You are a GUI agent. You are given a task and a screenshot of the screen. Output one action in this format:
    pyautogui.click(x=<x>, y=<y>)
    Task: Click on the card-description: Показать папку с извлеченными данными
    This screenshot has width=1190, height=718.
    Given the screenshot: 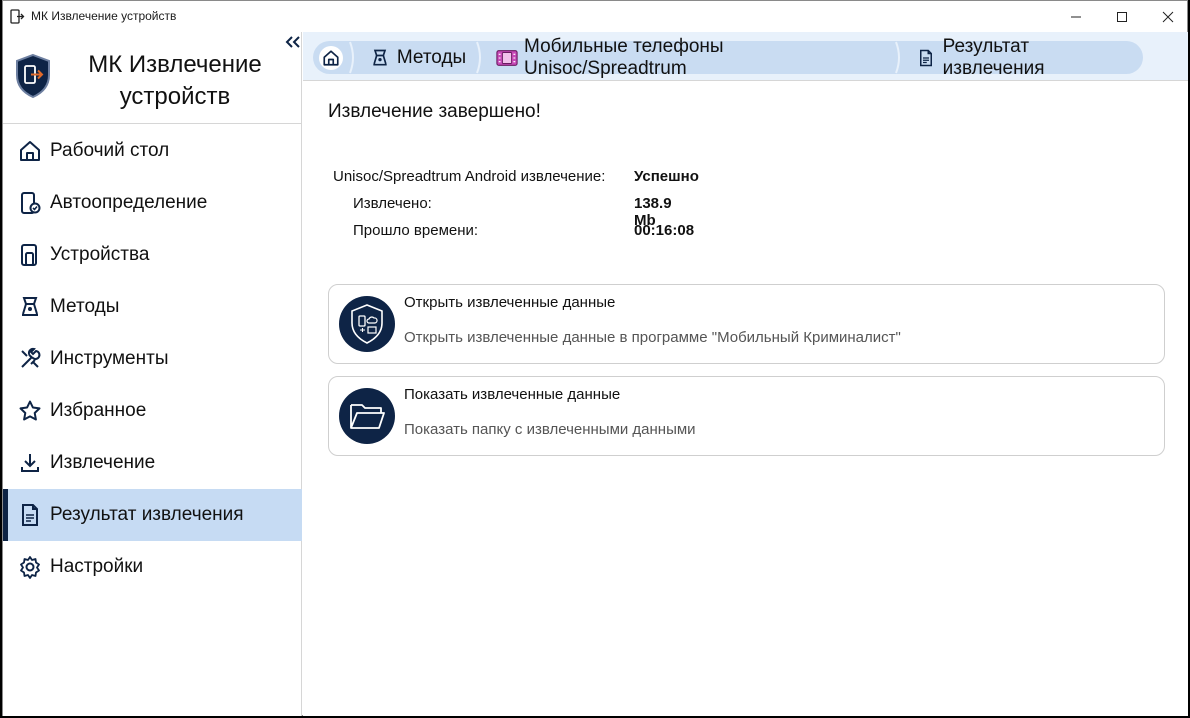 What is the action you would take?
    pyautogui.click(x=550, y=429)
    